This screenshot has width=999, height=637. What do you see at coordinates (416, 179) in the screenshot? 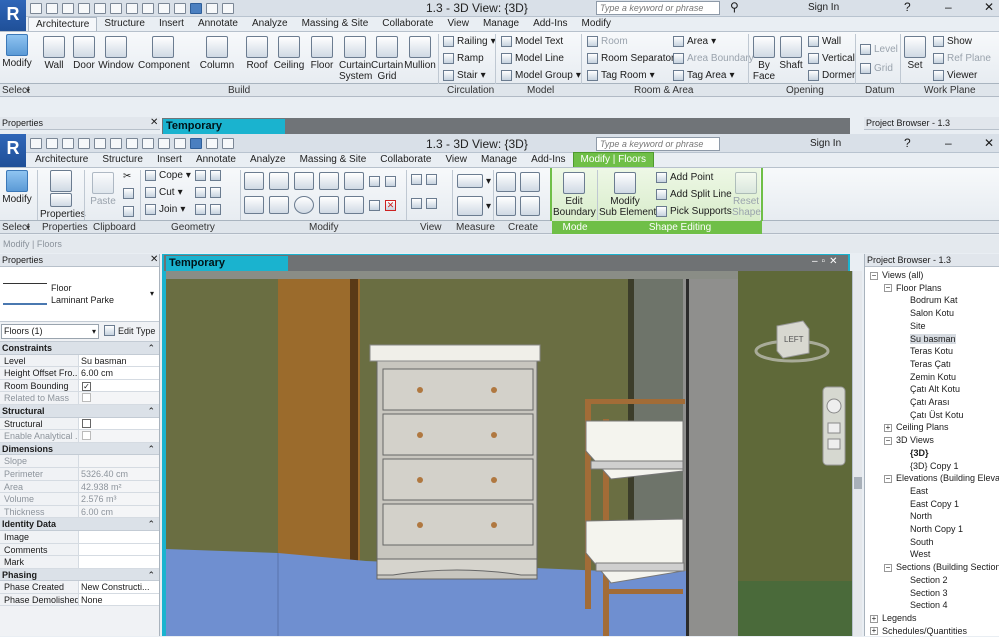
I see `hide-lightbulb-icon` at bounding box center [416, 179].